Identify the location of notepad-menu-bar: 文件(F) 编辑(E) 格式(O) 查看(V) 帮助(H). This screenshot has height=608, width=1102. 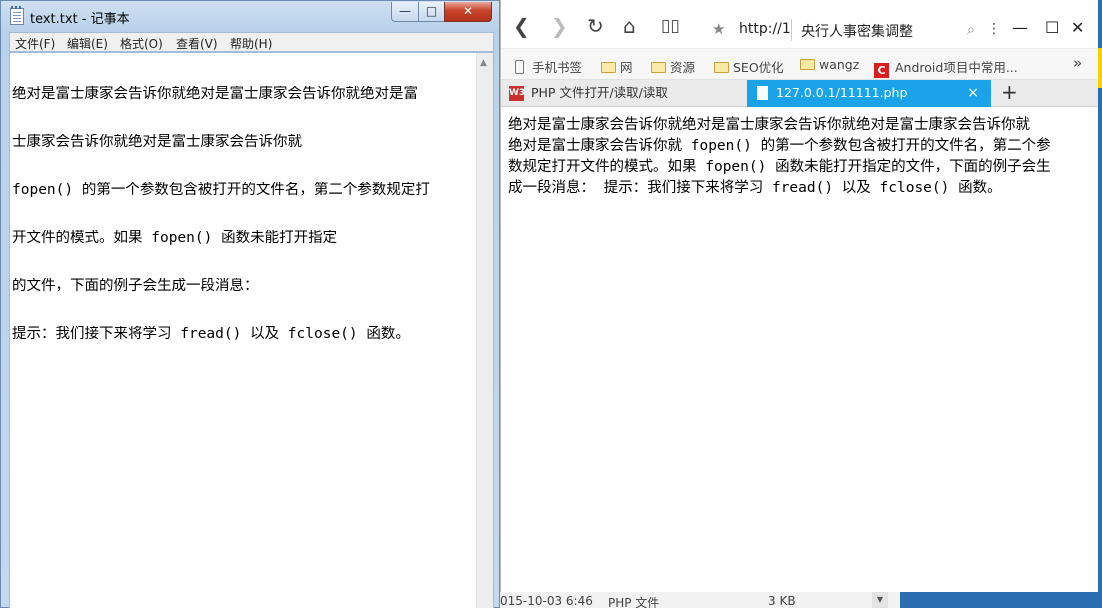
(251, 42).